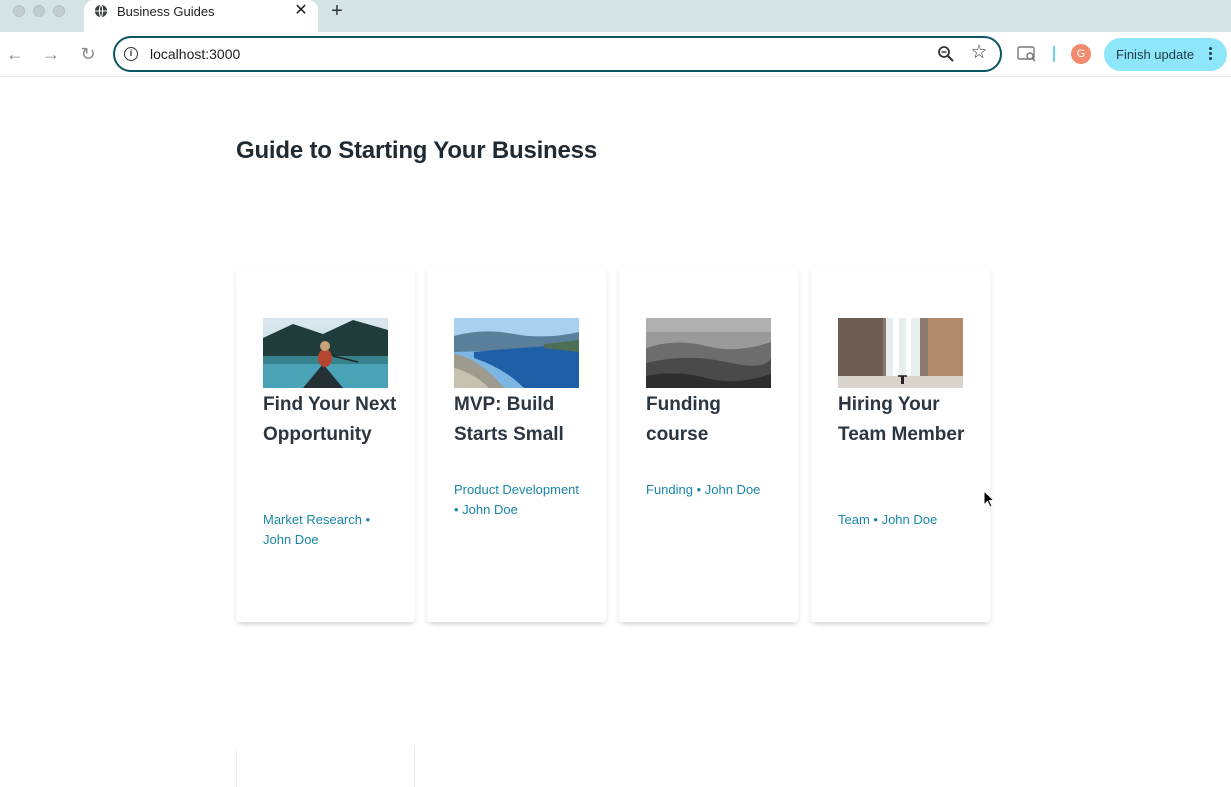 The height and width of the screenshot is (787, 1231). What do you see at coordinates (516, 353) in the screenshot?
I see `card-image-fjord` at bounding box center [516, 353].